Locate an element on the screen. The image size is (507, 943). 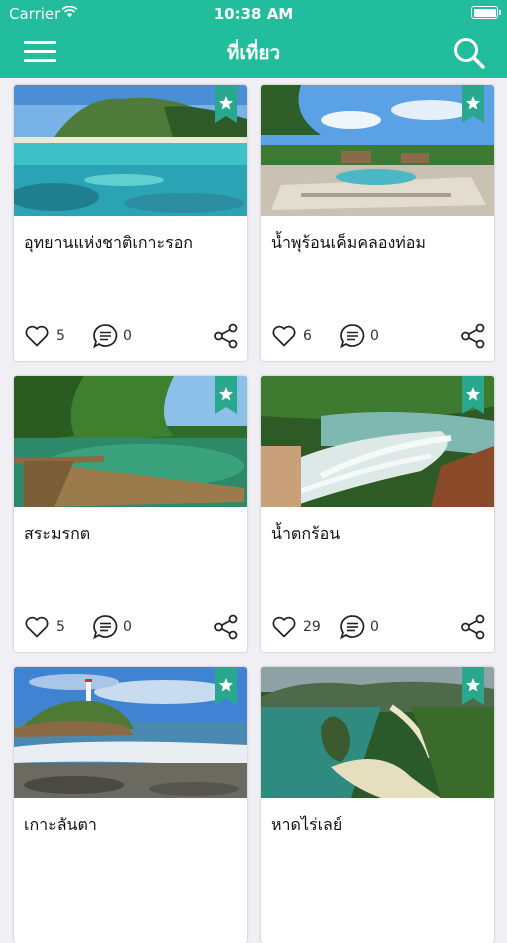
place-card: เกาะลันตา is located at coordinates (130, 805).